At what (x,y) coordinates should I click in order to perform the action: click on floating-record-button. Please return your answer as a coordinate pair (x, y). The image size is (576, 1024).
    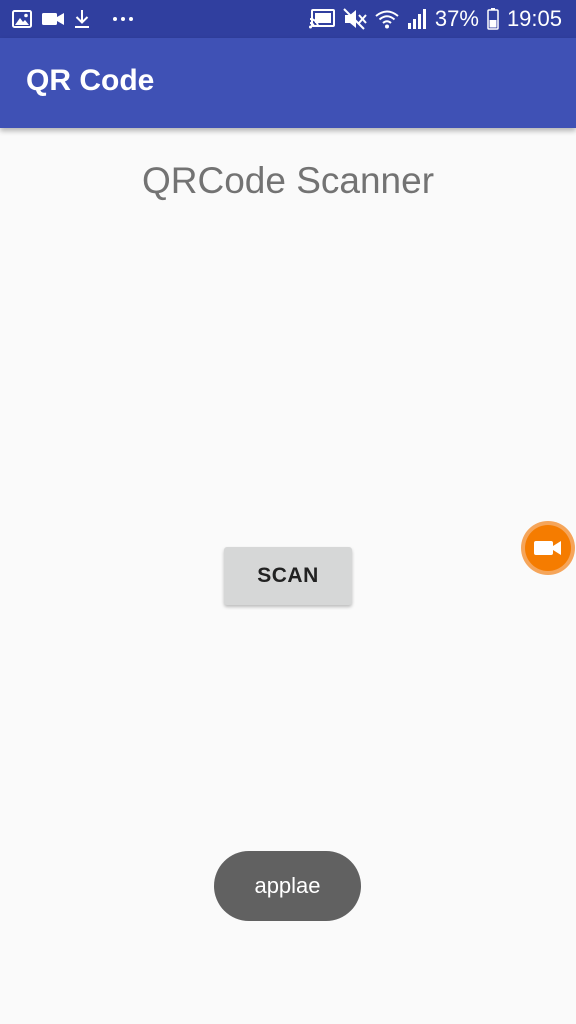
    Looking at the image, I should click on (548, 548).